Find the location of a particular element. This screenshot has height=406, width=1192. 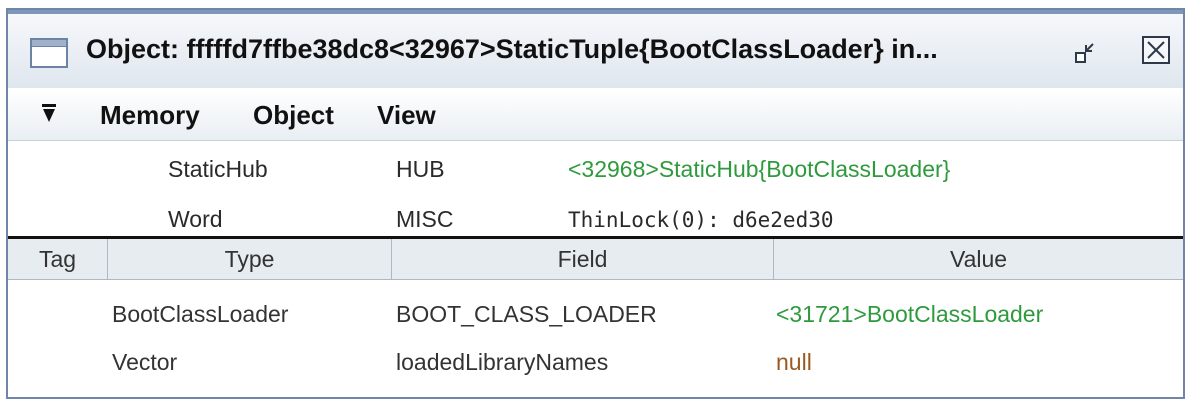

cell-field: BOOT_CLASS_LOADER is located at coordinates (526, 314).